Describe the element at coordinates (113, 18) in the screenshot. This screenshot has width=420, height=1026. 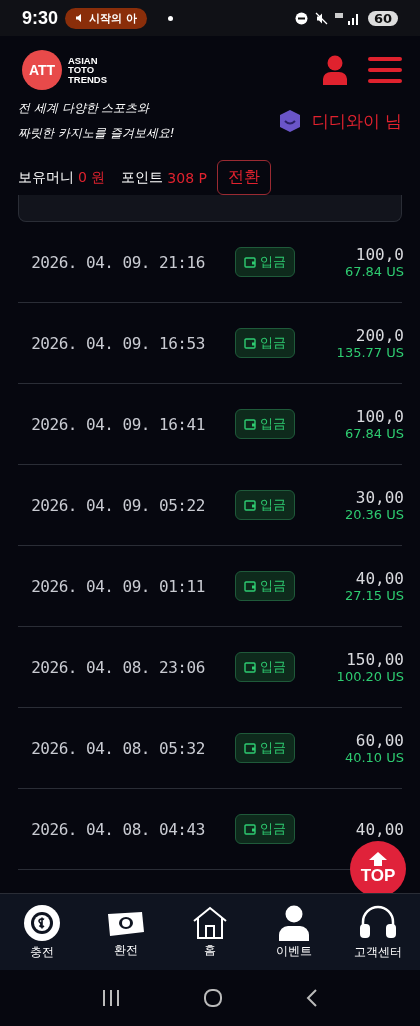
I see `media-title: 시작의 아` at that location.